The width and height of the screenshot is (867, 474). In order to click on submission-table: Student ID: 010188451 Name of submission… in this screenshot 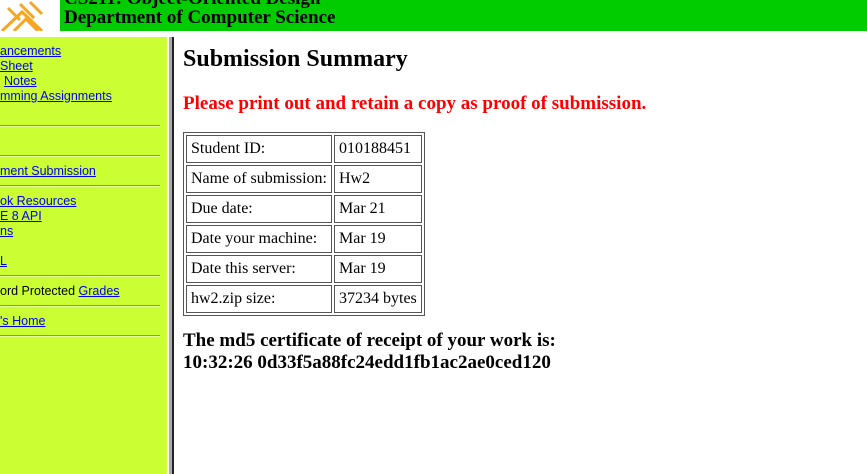, I will do `click(304, 224)`.